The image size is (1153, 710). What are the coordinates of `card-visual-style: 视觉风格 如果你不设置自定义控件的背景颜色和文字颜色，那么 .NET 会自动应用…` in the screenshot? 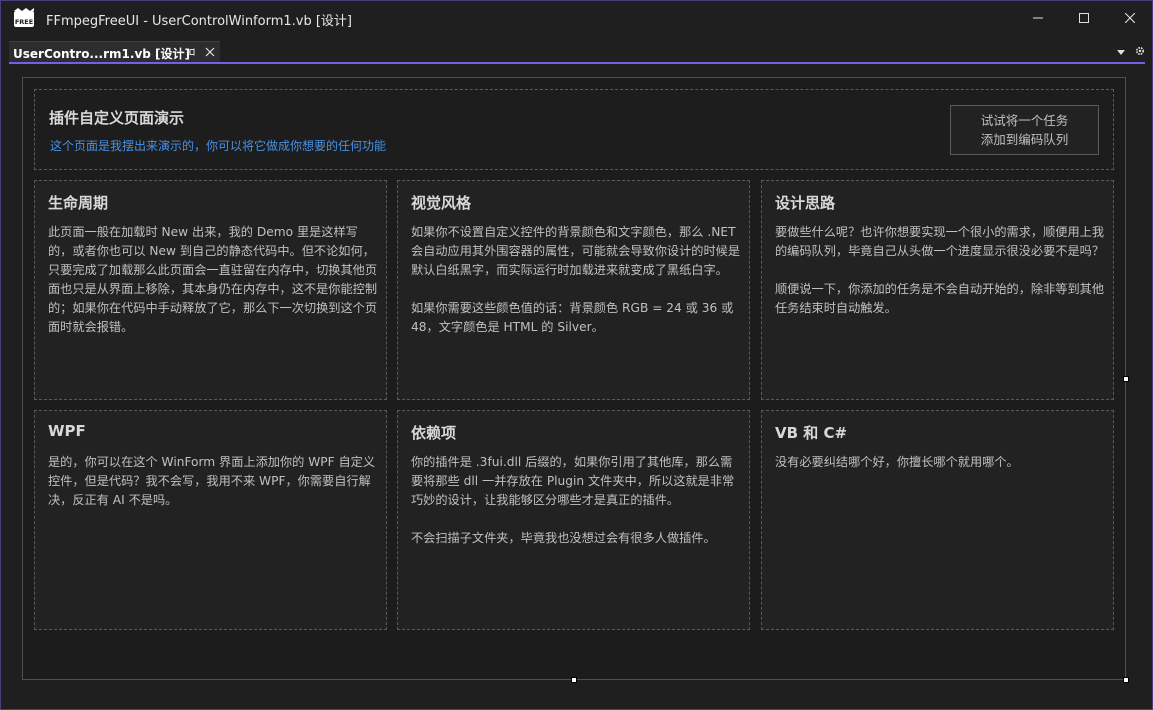 It's located at (573, 290).